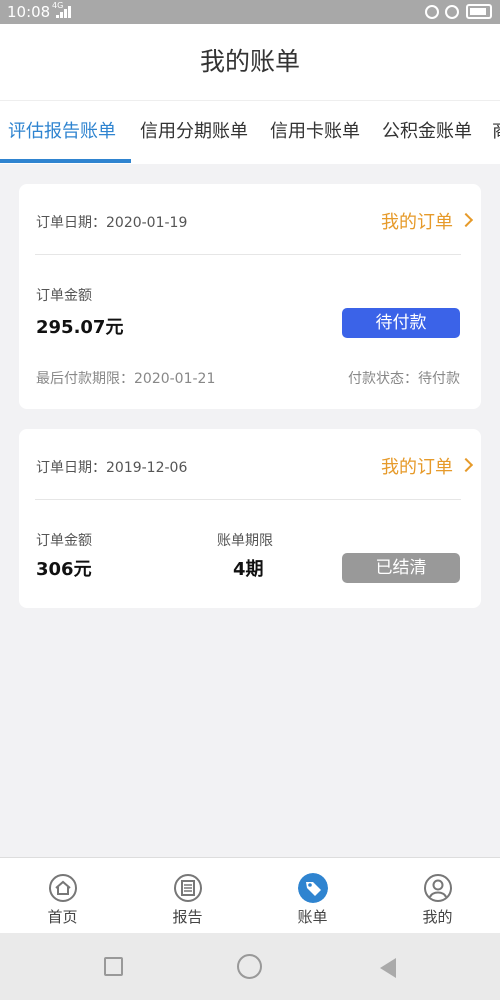 The width and height of the screenshot is (500, 1000). I want to click on order-date: 订单日期：2020-01-19, so click(112, 223).